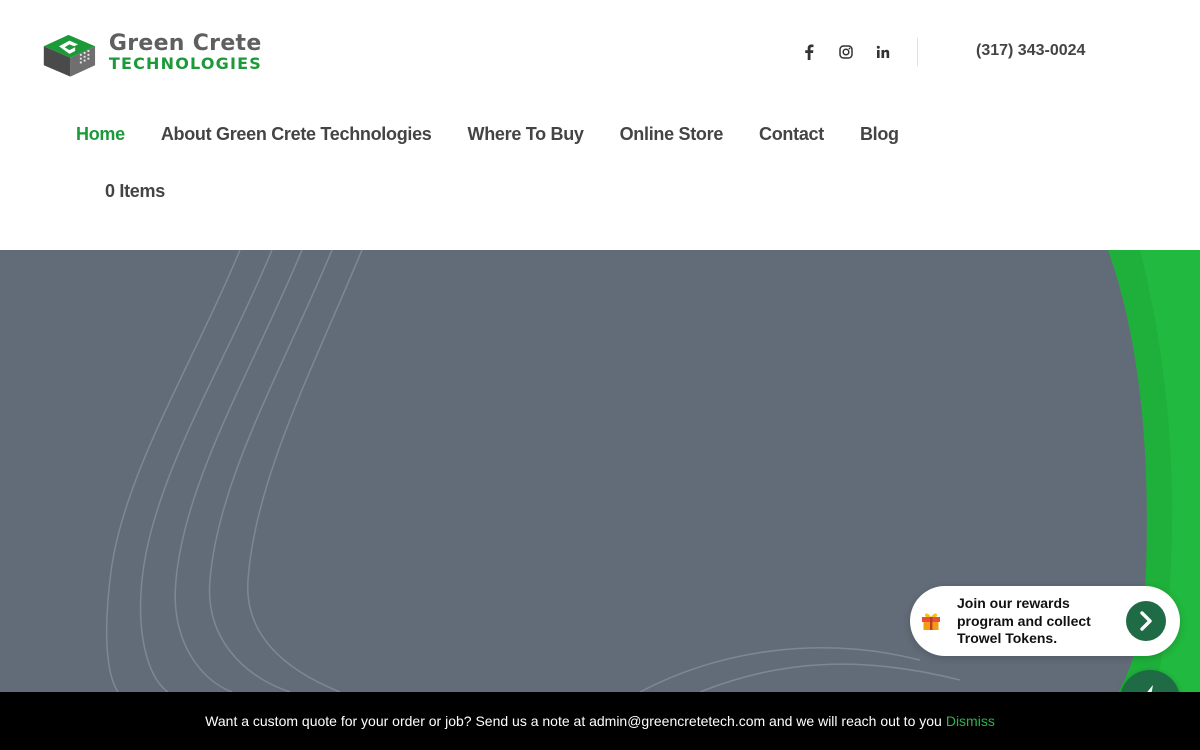  What do you see at coordinates (671, 134) in the screenshot?
I see `nav-online-store: Online Store` at bounding box center [671, 134].